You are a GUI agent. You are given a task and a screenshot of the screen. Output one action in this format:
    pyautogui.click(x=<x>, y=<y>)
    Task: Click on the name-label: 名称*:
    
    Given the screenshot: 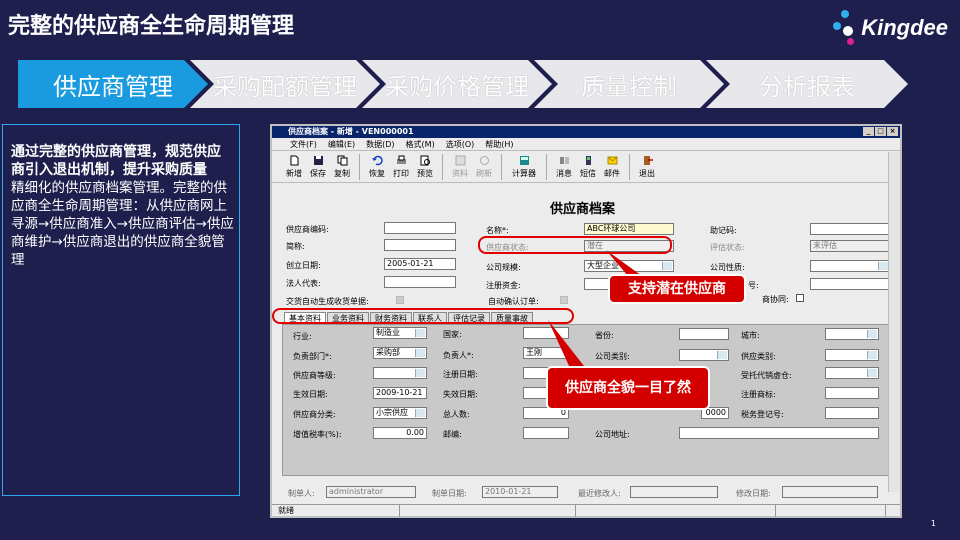 What is the action you would take?
    pyautogui.click(x=497, y=230)
    